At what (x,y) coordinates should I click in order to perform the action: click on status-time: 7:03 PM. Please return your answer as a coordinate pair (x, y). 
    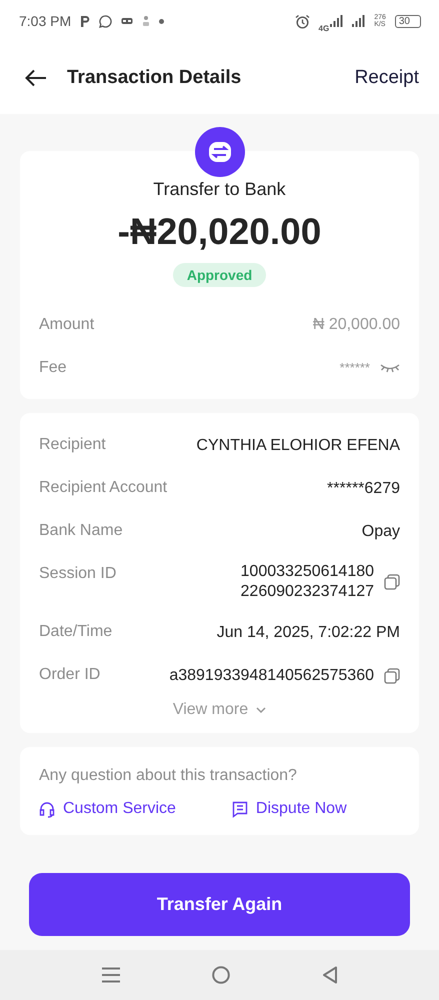
    Looking at the image, I should click on (45, 21).